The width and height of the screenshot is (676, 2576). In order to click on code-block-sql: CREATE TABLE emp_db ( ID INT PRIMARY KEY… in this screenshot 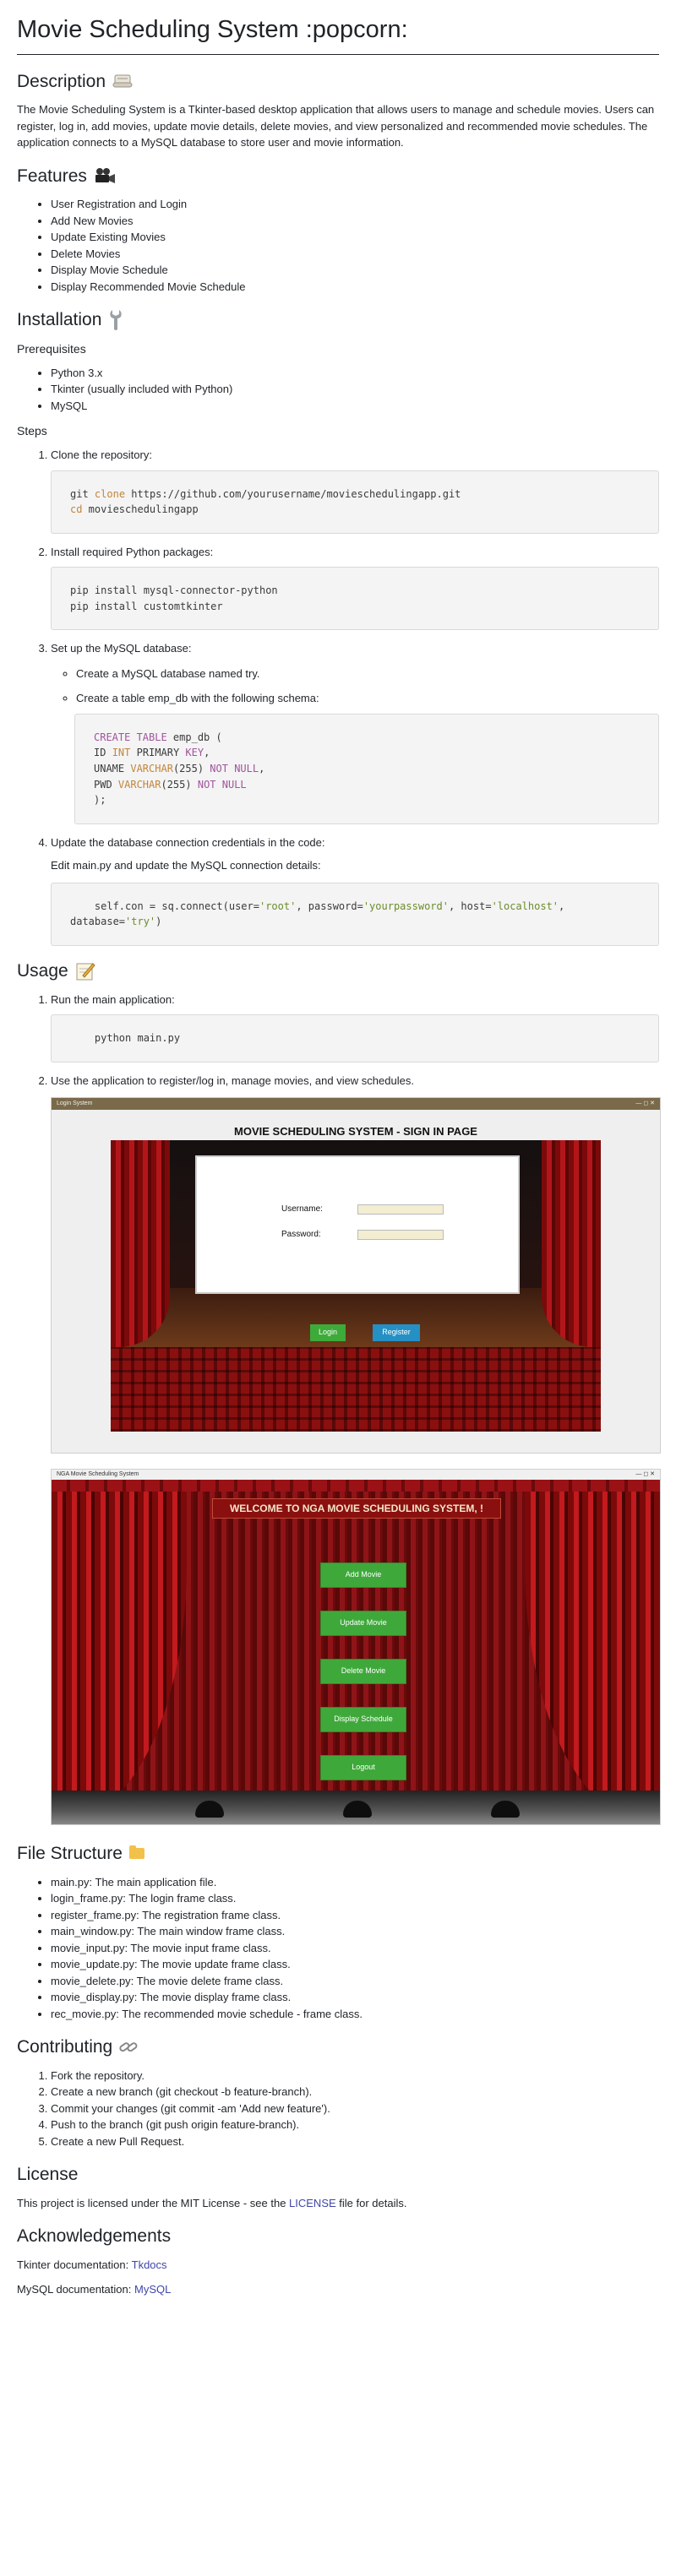, I will do `click(366, 768)`.